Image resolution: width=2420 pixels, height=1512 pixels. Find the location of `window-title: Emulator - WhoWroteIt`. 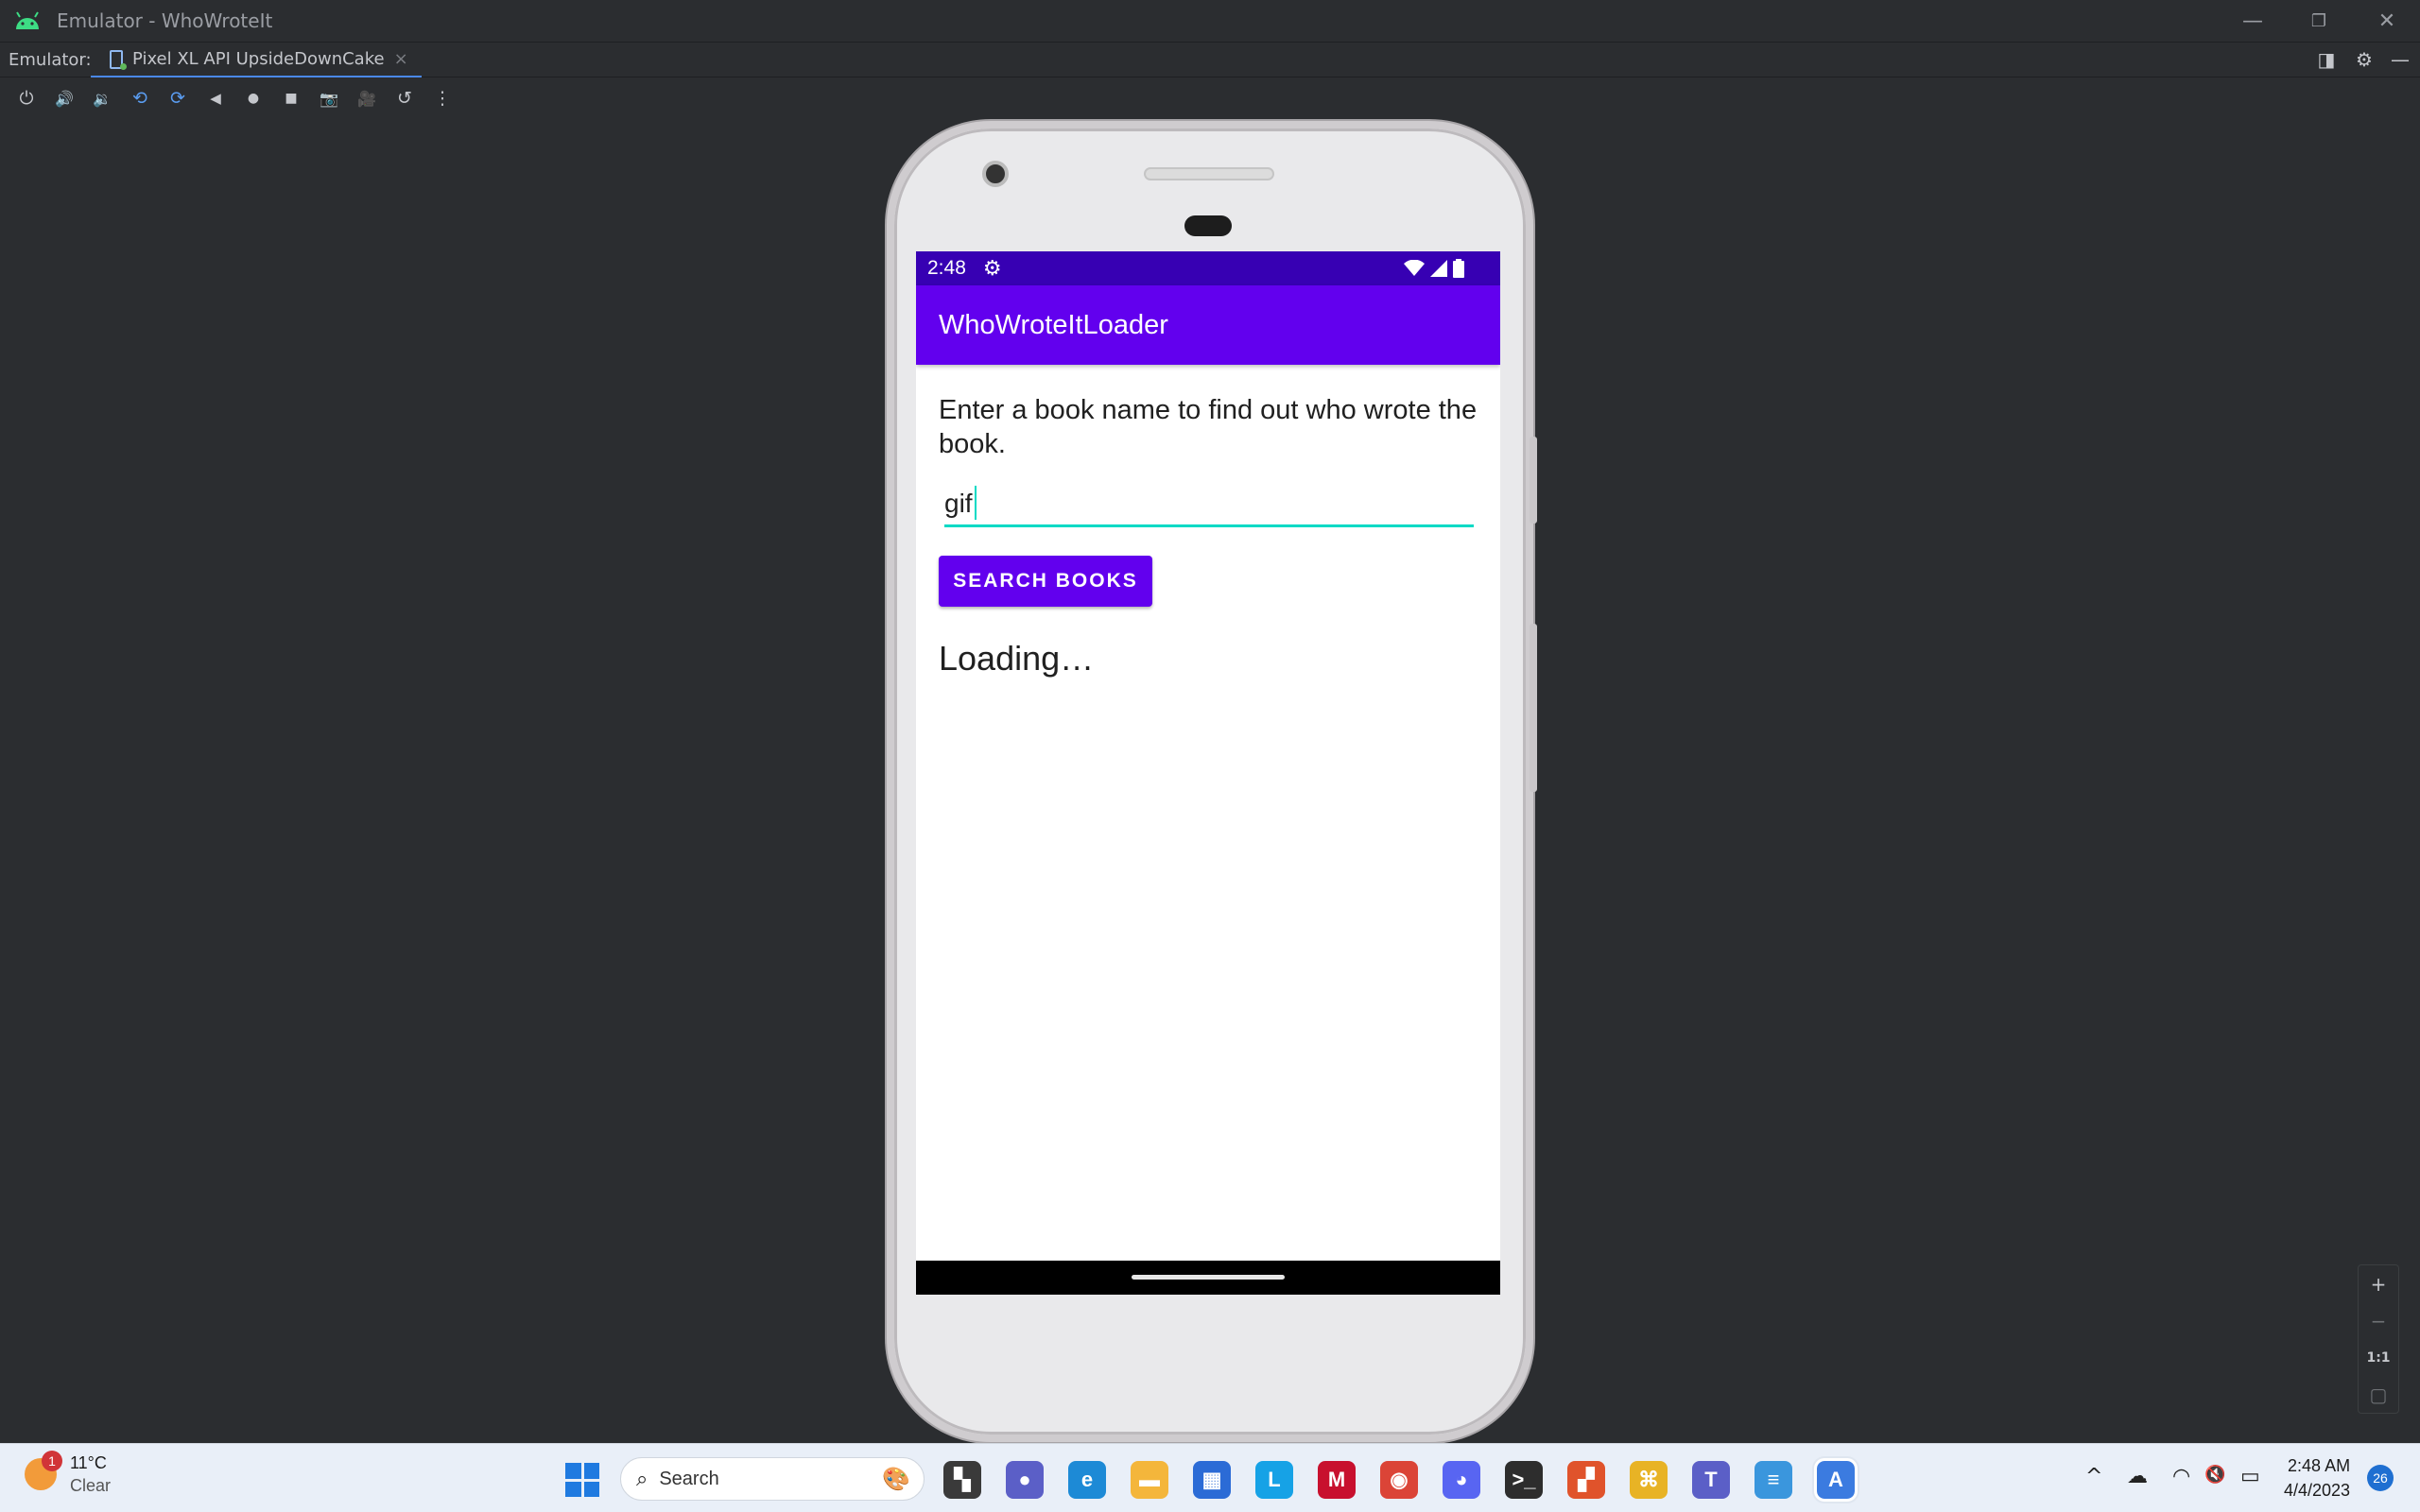

window-title: Emulator - WhoWroteIt is located at coordinates (165, 20).